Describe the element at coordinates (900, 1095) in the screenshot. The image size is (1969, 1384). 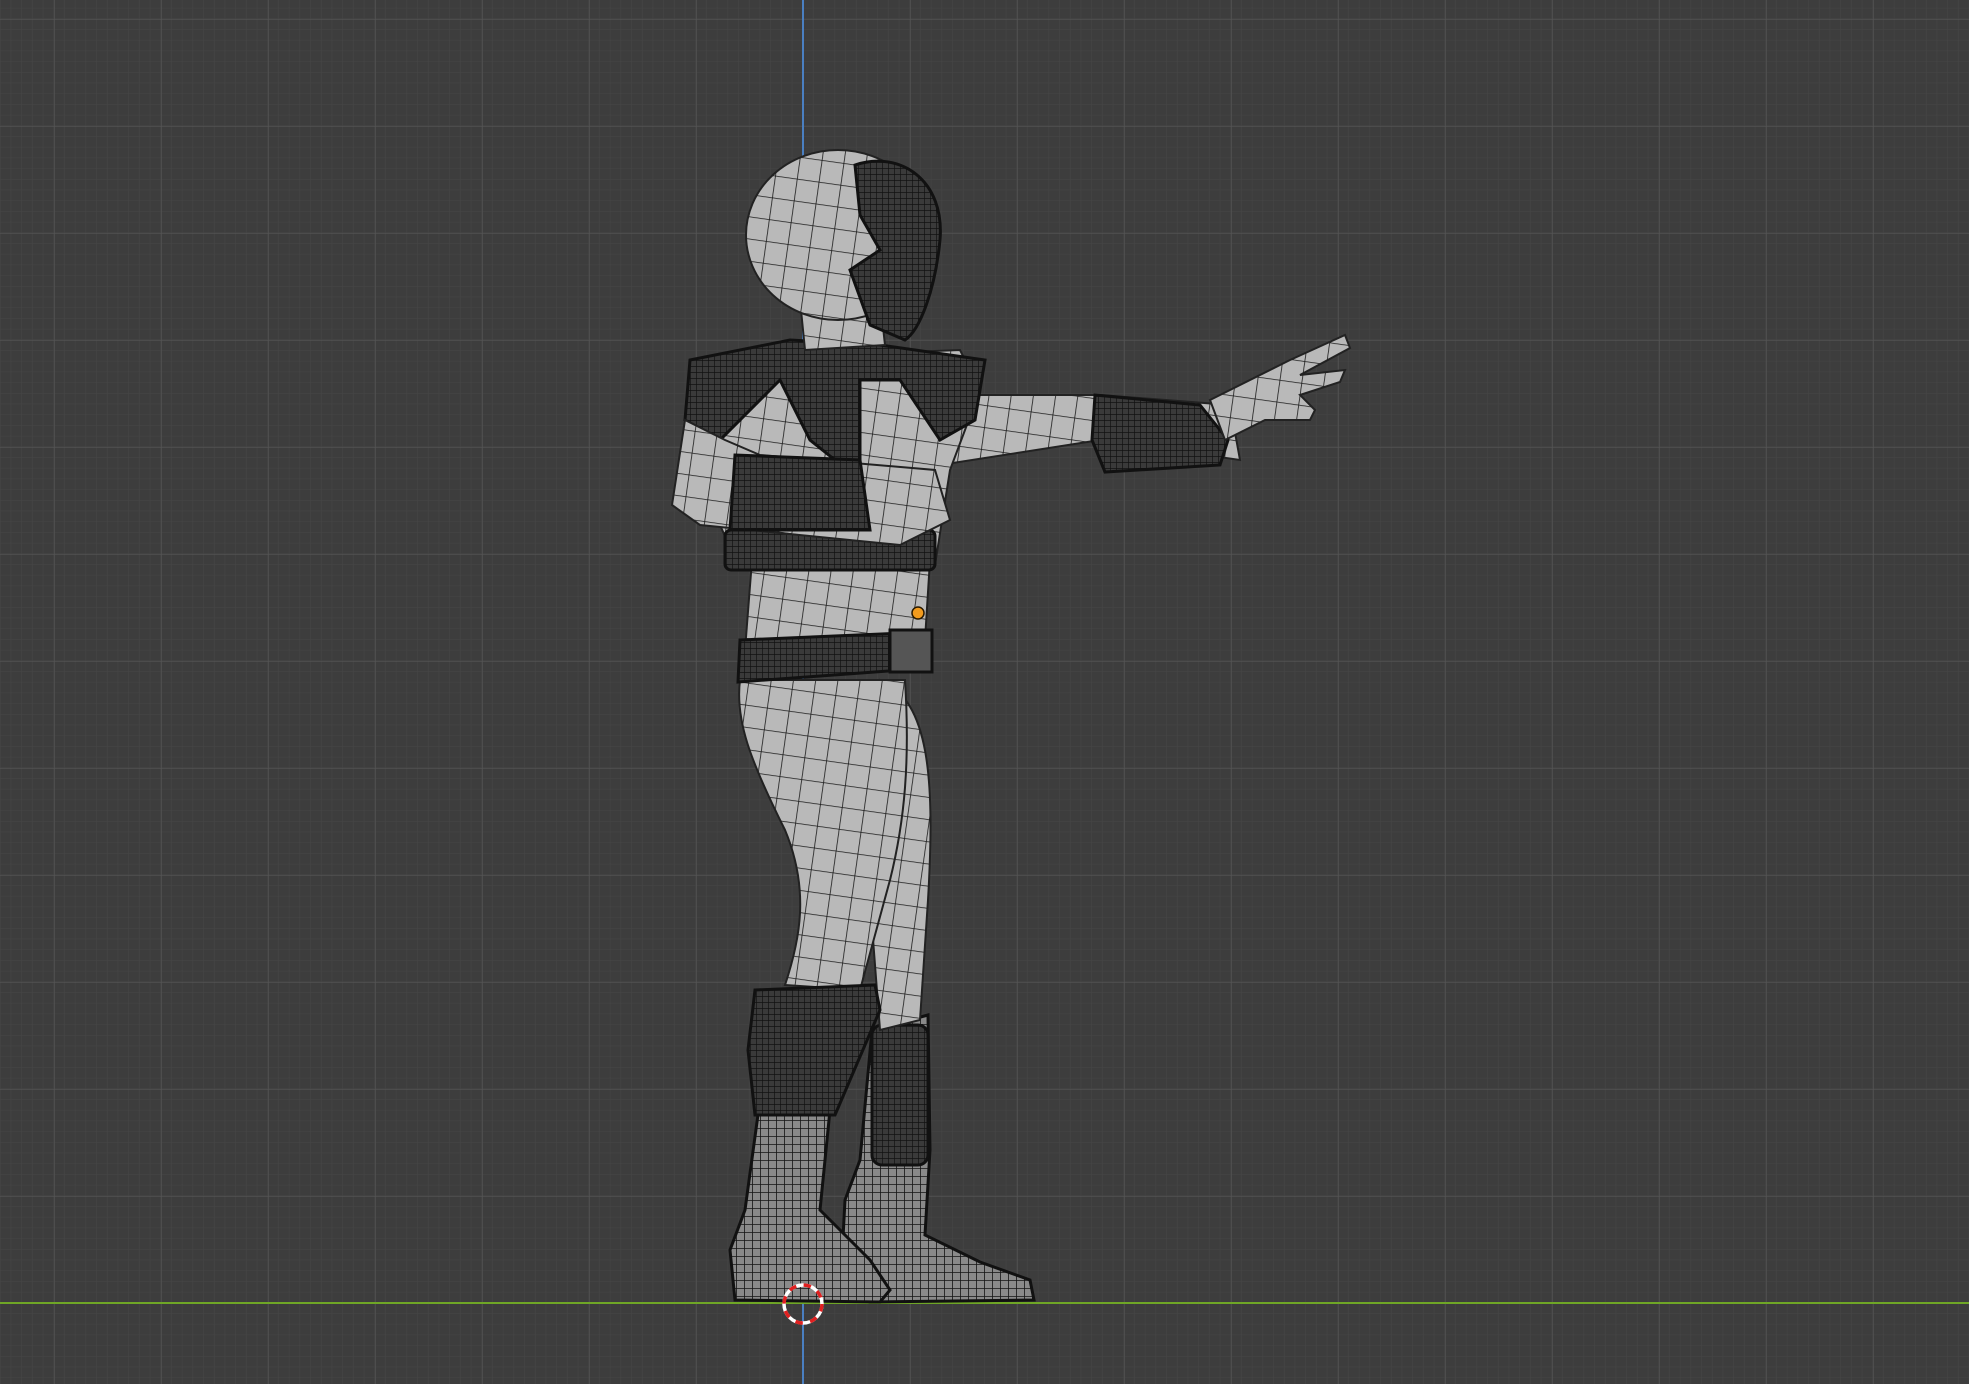
I see `shin-guard-back` at that location.